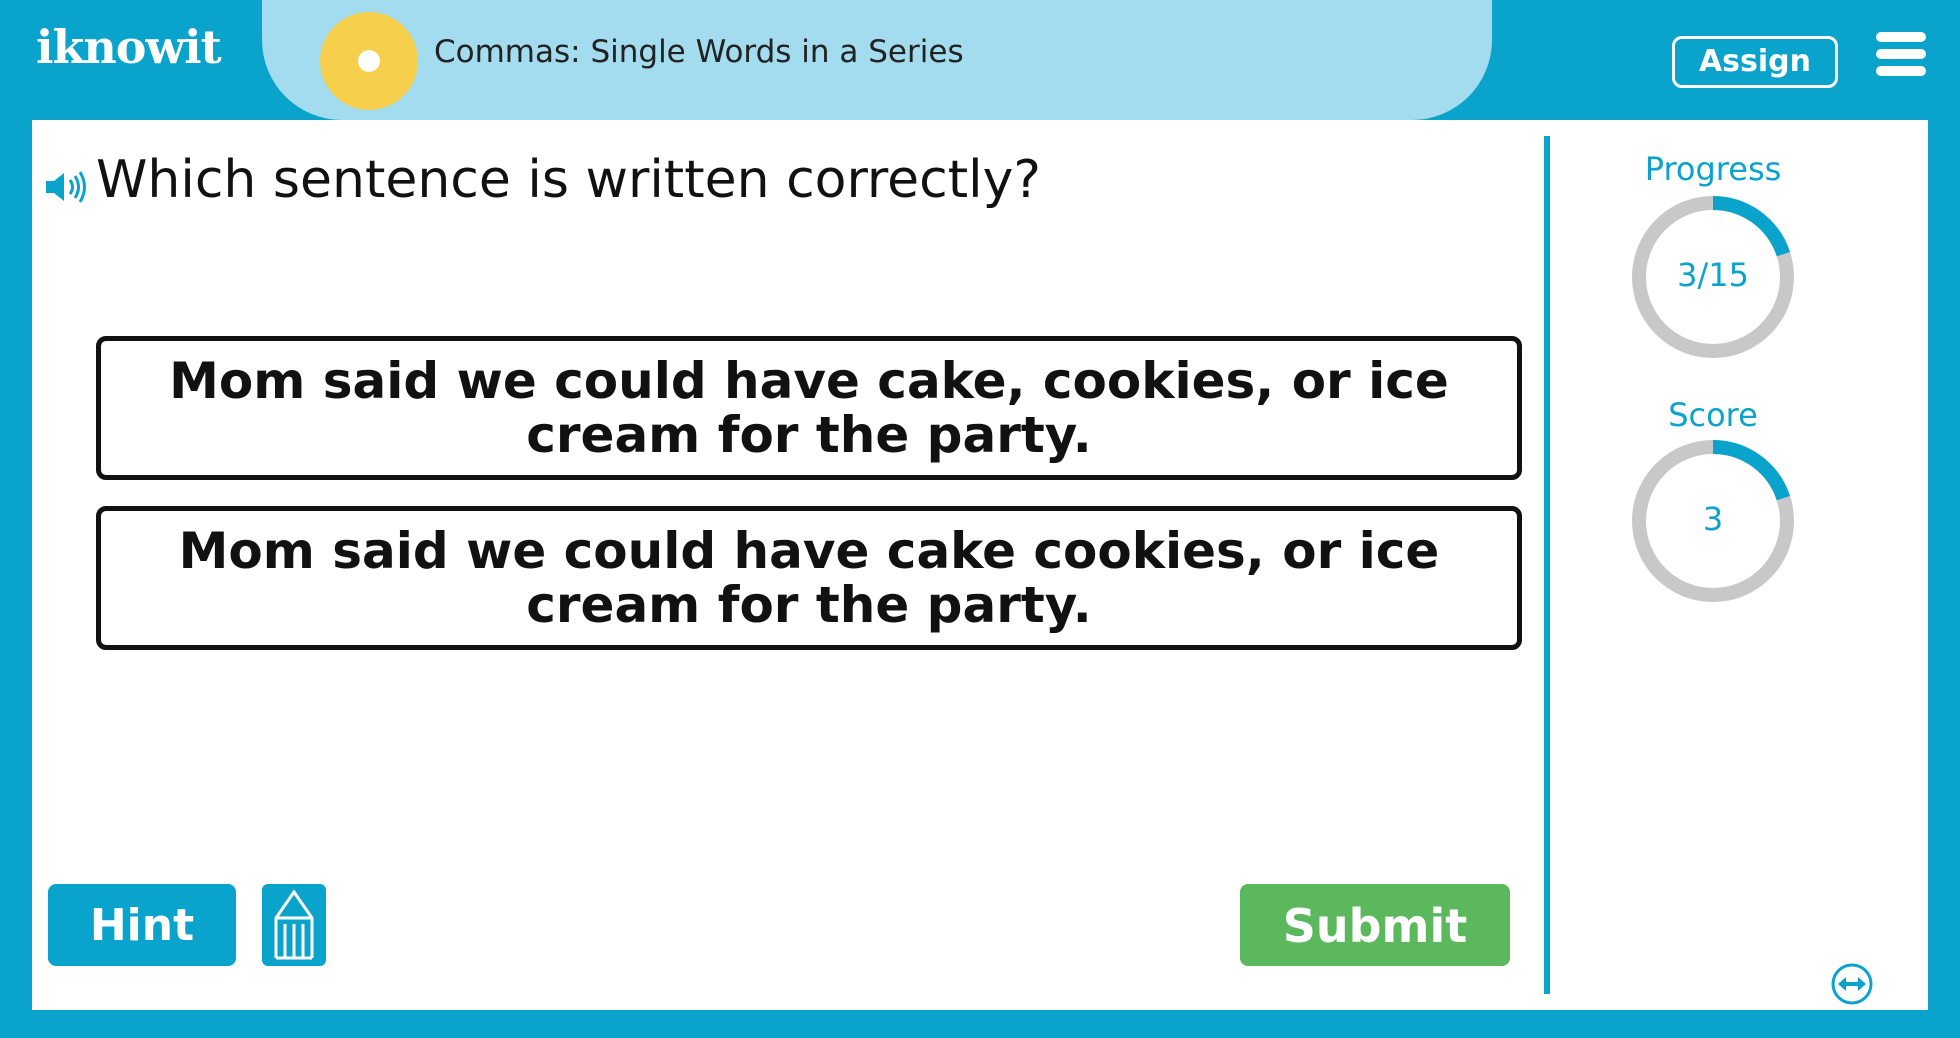  Describe the element at coordinates (1713, 275) in the screenshot. I see `progress-value: 3/15` at that location.